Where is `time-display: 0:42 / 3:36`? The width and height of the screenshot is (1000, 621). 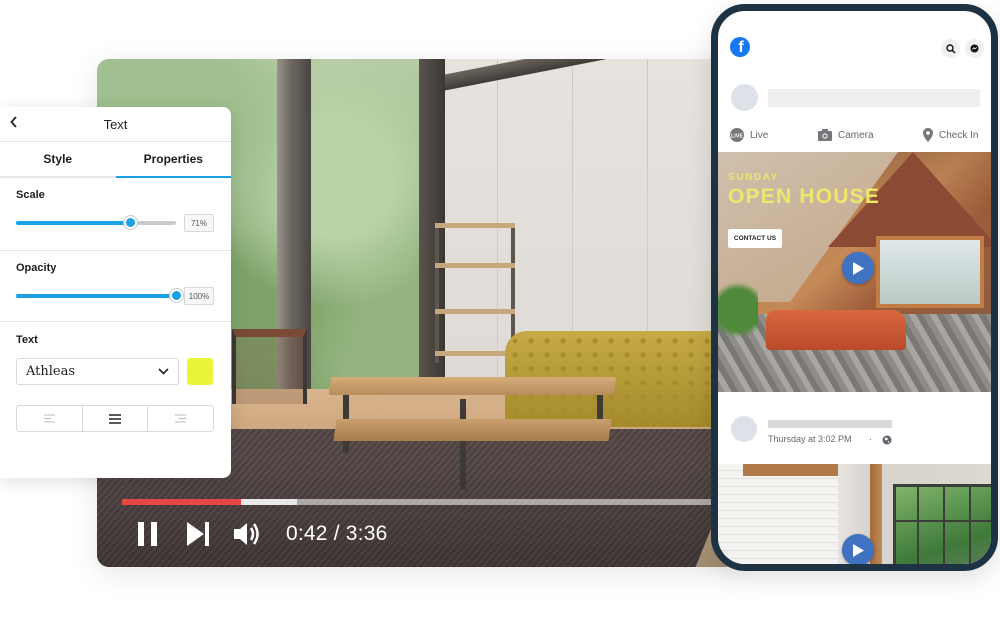
time-display: 0:42 / 3:36 is located at coordinates (337, 533).